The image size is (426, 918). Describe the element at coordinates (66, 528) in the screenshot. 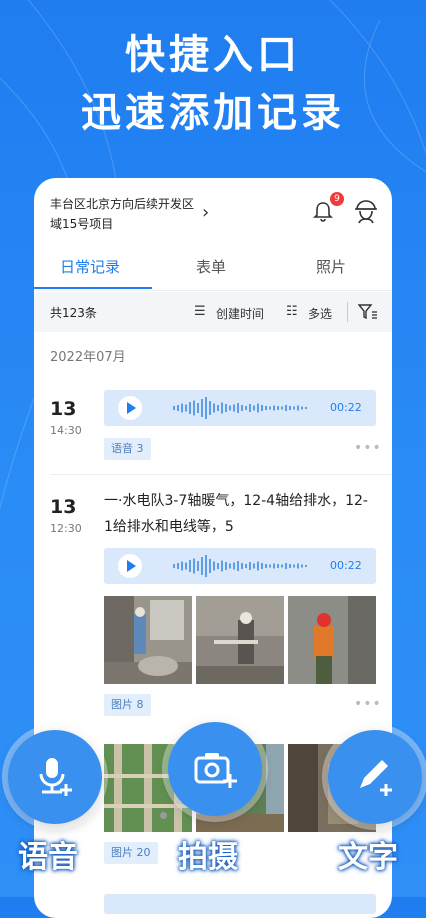

I see `record-time: 12:30` at that location.